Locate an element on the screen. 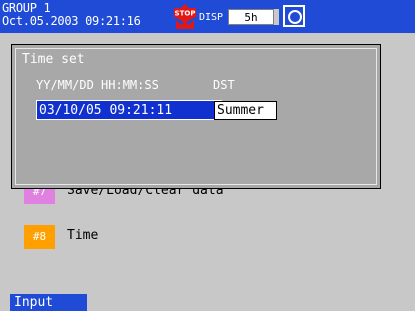 This screenshot has height=311, width=415. camera-icon is located at coordinates (294, 16).